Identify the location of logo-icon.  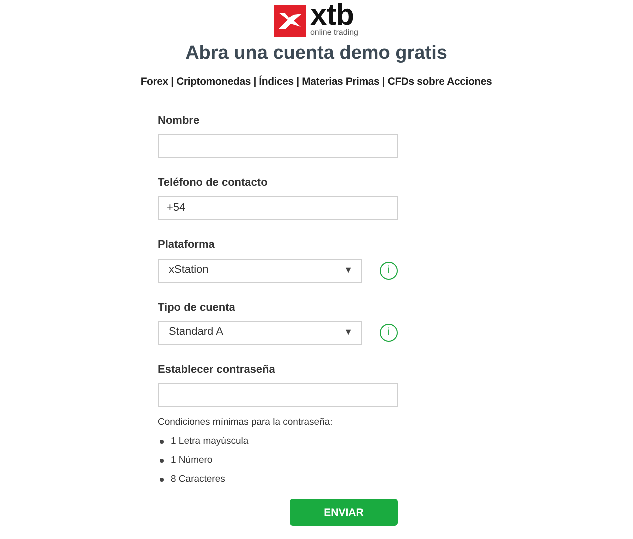
(290, 20).